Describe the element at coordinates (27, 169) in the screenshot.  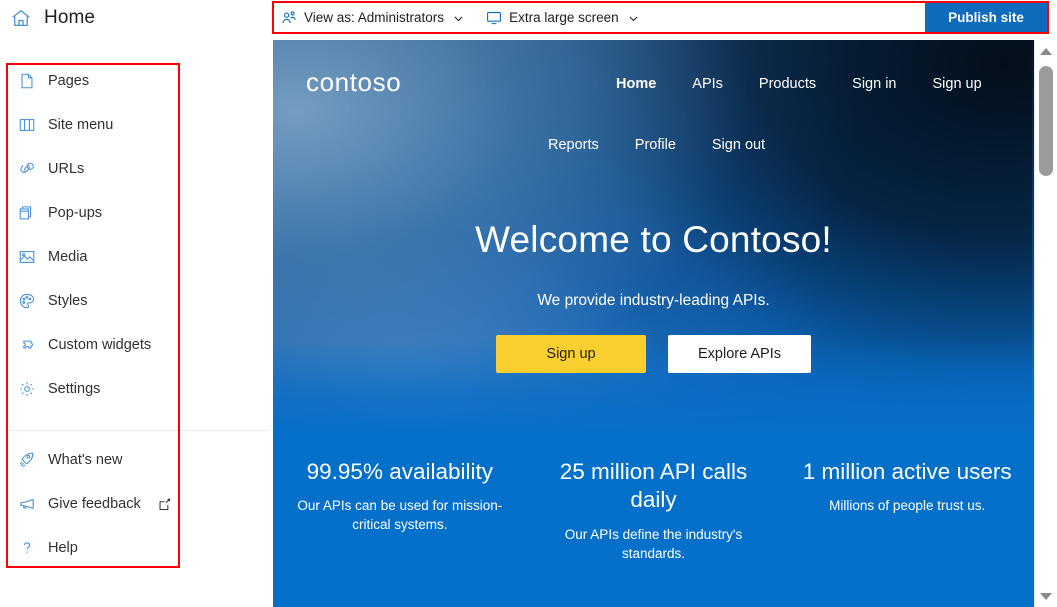
I see `link-chain-icon` at that location.